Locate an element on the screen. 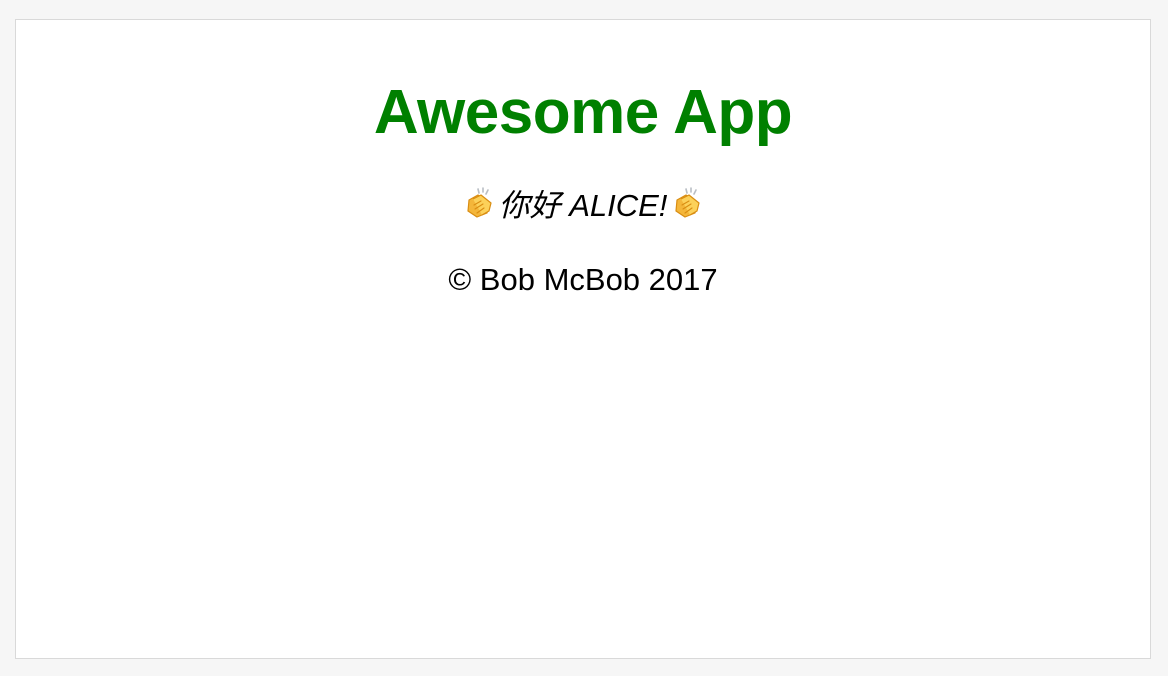 This screenshot has height=676, width=1168. copyright-footer: © Bob McBob 2017 is located at coordinates (583, 279).